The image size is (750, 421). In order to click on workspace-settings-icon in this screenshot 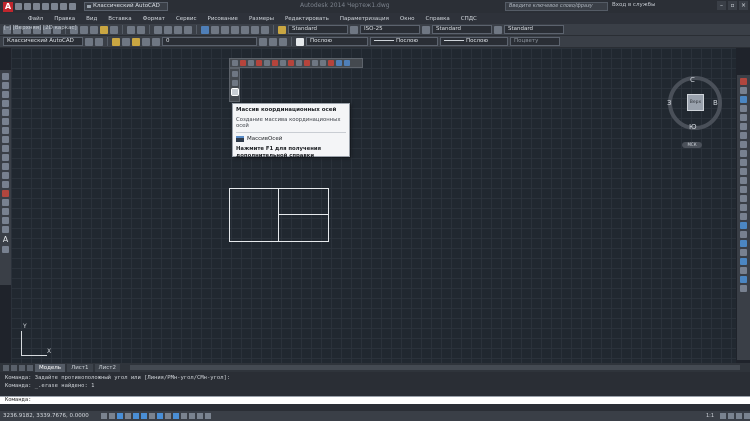, I will do `click(89, 41)`.